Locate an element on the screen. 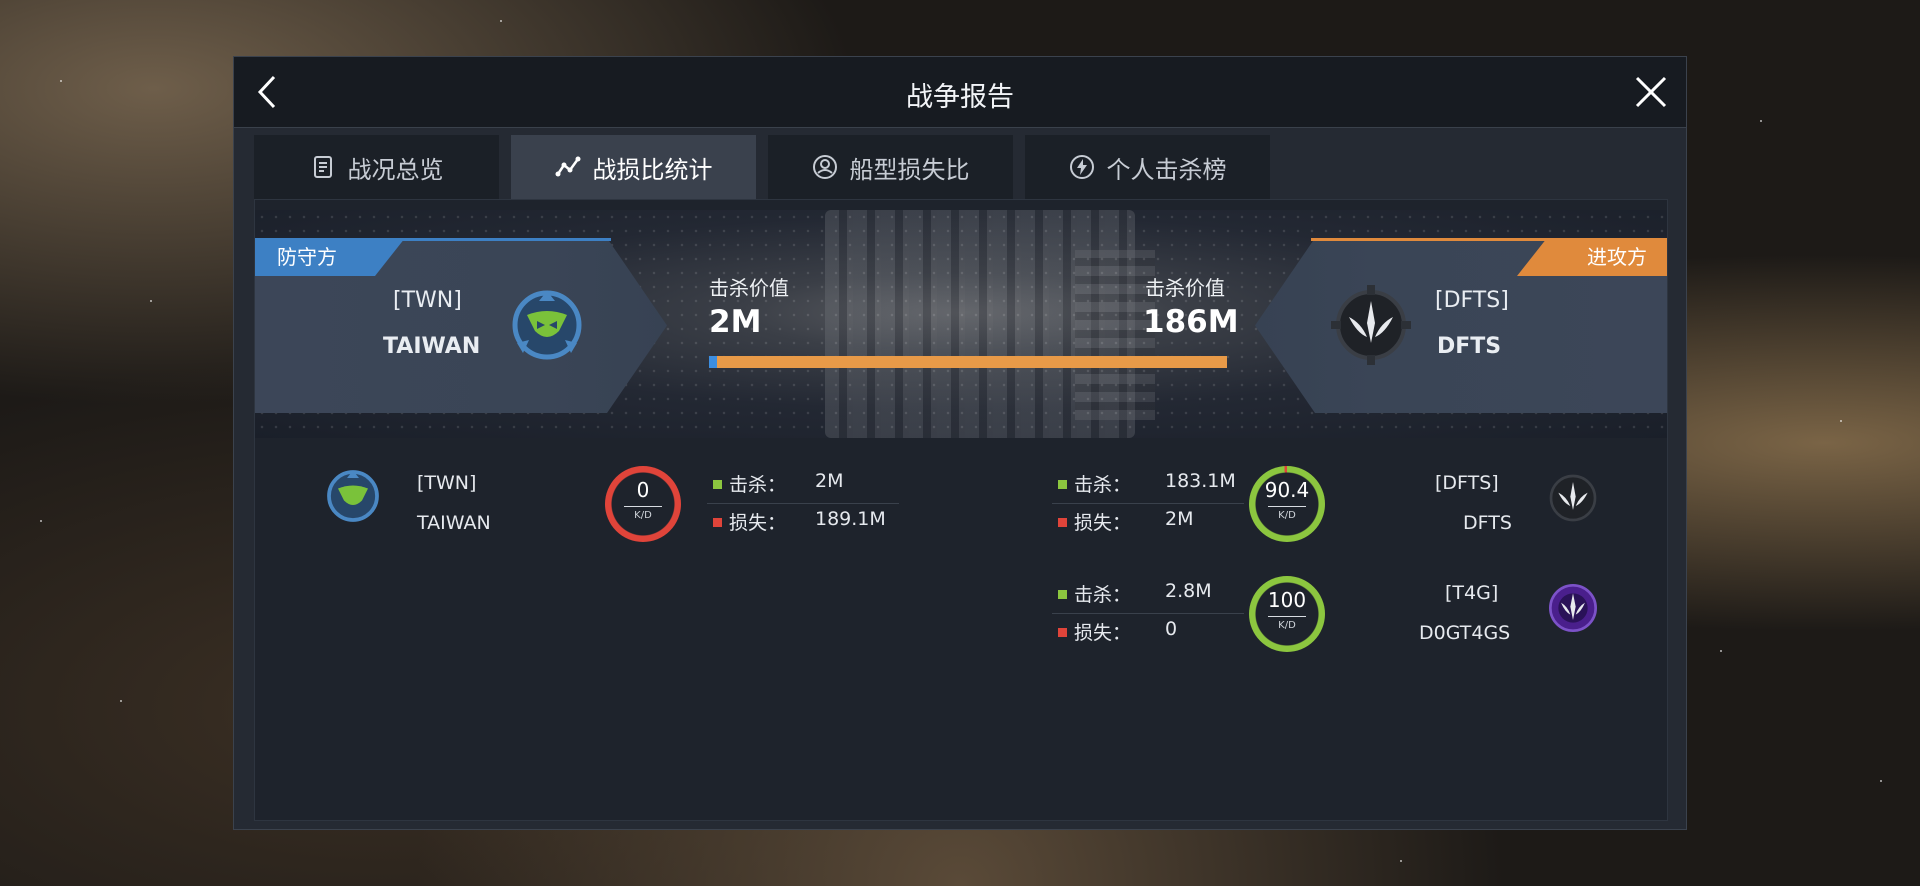 The width and height of the screenshot is (1920, 886). document-icon is located at coordinates (322, 167).